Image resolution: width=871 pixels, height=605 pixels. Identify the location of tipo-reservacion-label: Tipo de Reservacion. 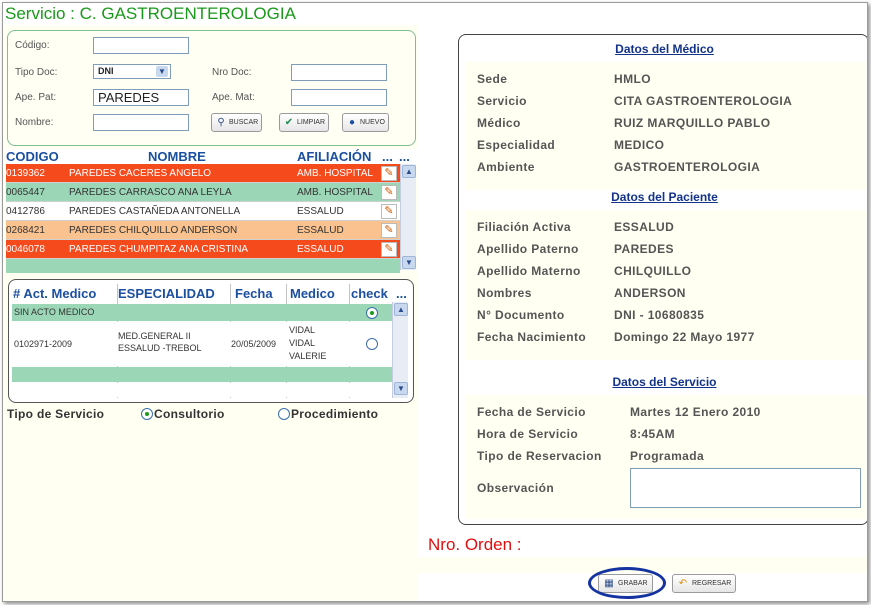
(539, 456).